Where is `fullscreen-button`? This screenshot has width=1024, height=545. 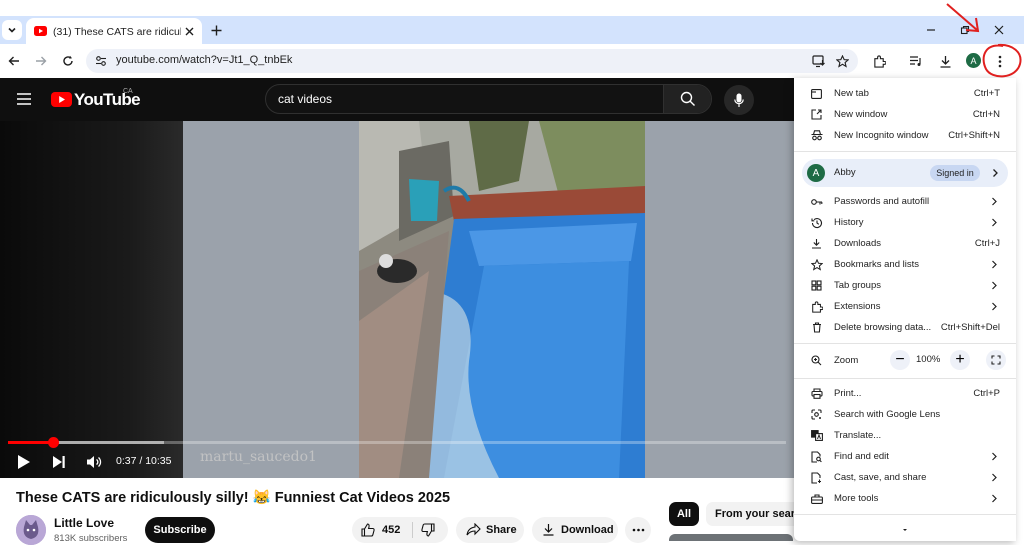 fullscreen-button is located at coordinates (996, 360).